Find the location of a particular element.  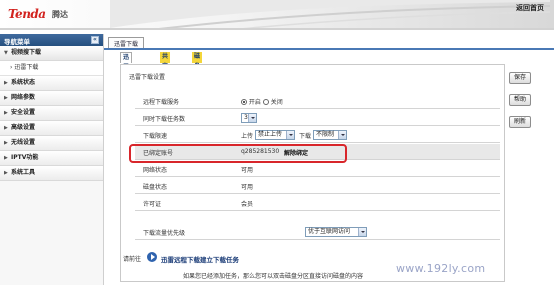

download-limit-select: 不限制 is located at coordinates (330, 135).